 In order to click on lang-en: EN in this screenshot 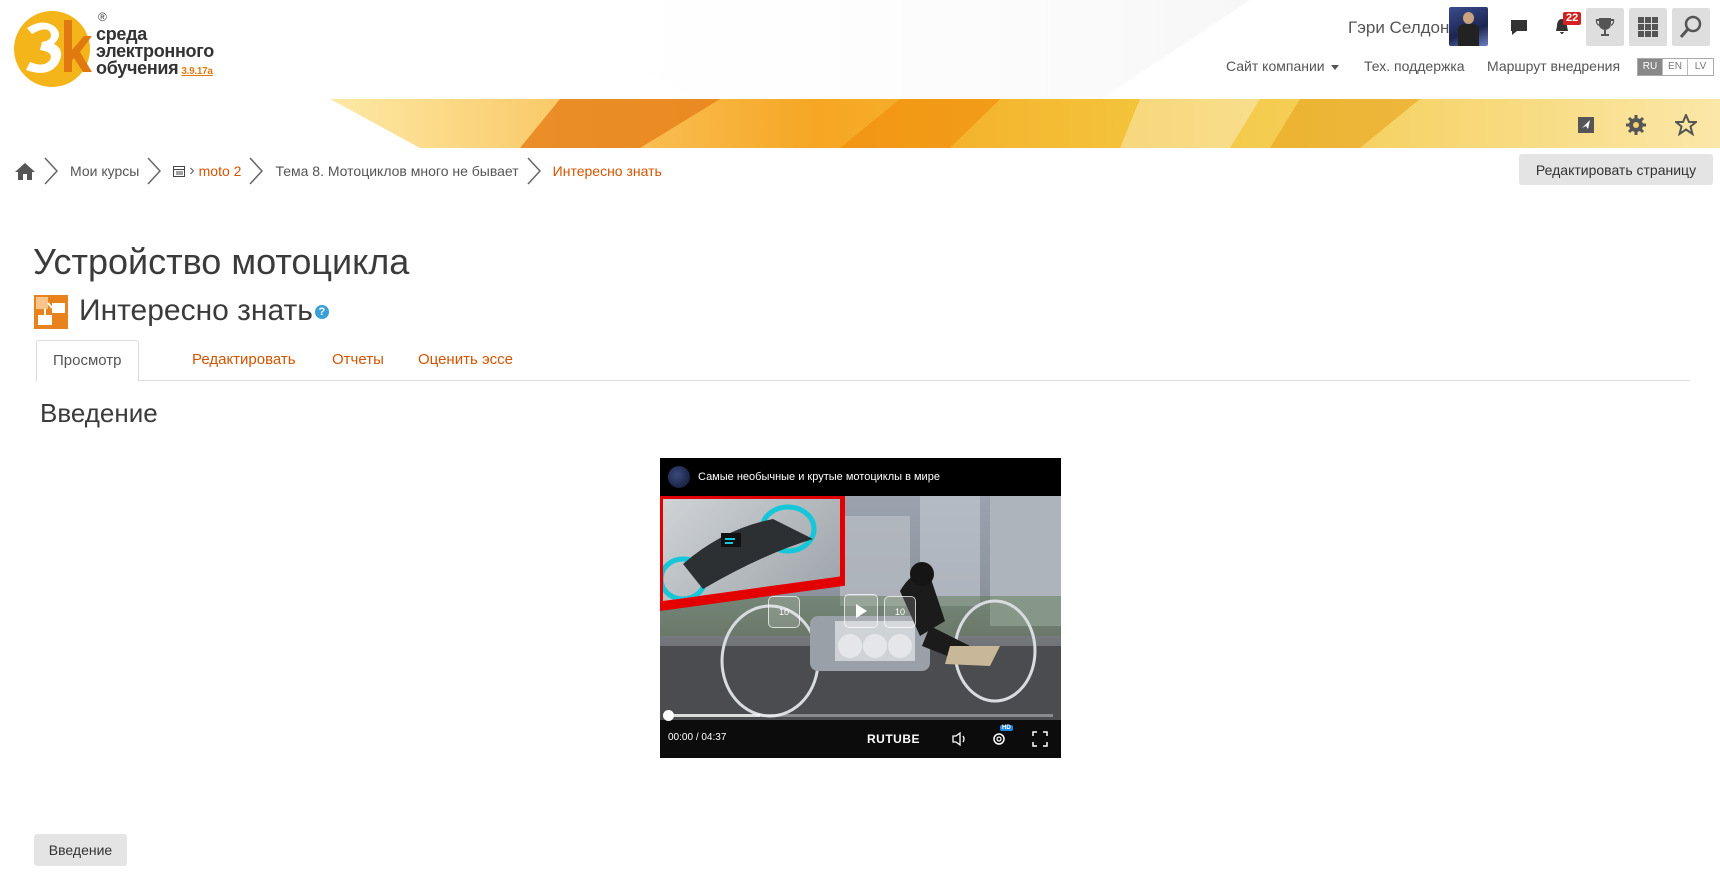, I will do `click(1675, 67)`.